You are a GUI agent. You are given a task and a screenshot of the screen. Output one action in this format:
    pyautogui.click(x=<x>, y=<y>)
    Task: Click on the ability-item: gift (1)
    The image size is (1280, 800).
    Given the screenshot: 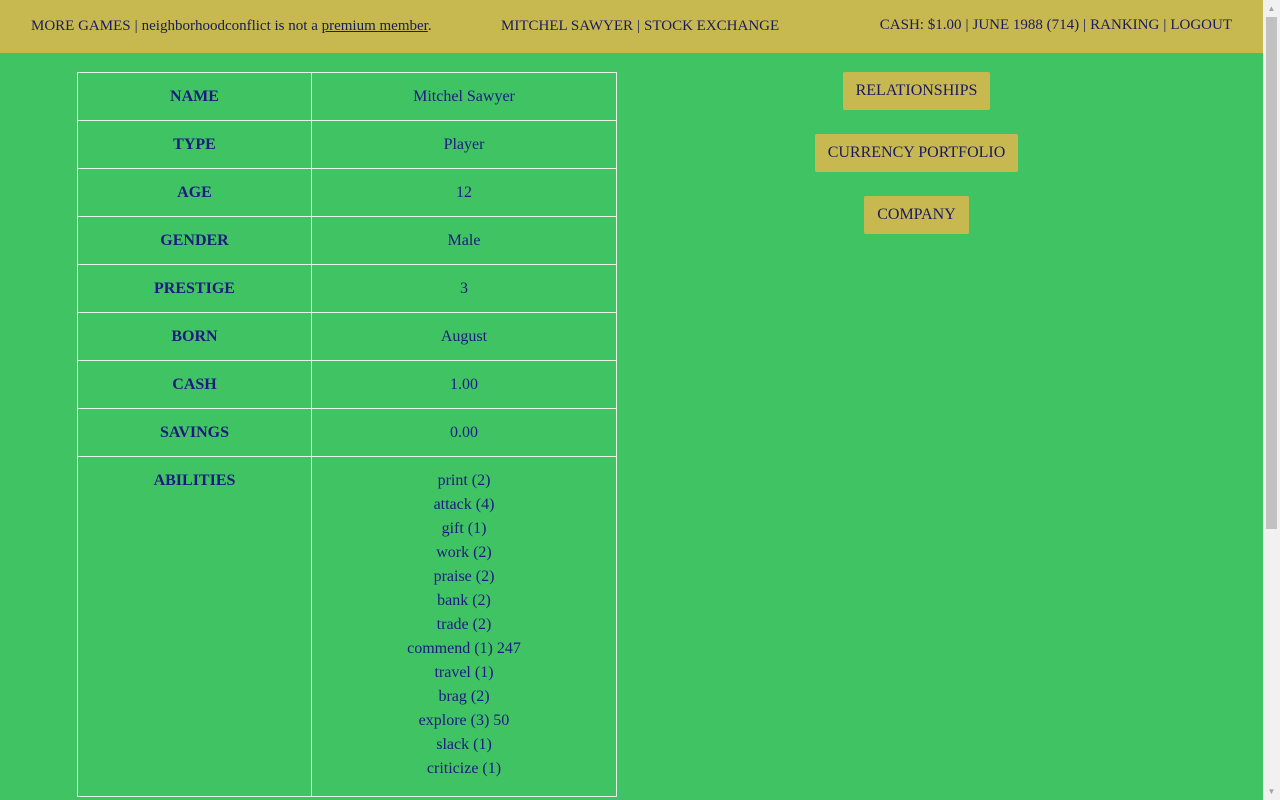 What is the action you would take?
    pyautogui.click(x=464, y=528)
    